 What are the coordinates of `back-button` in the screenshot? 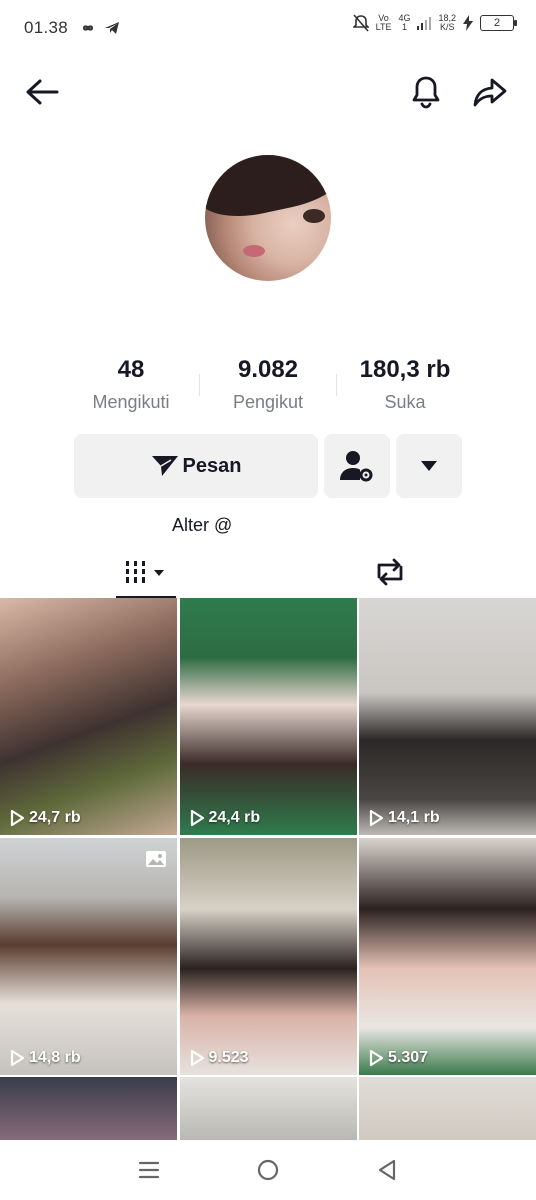 It's located at (42, 92).